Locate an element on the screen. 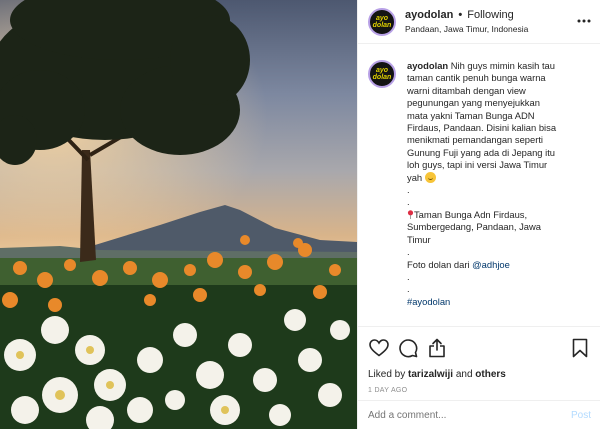 The image size is (600, 429). likes-summary: Liked by tarizalwiji and others is located at coordinates (479, 375).